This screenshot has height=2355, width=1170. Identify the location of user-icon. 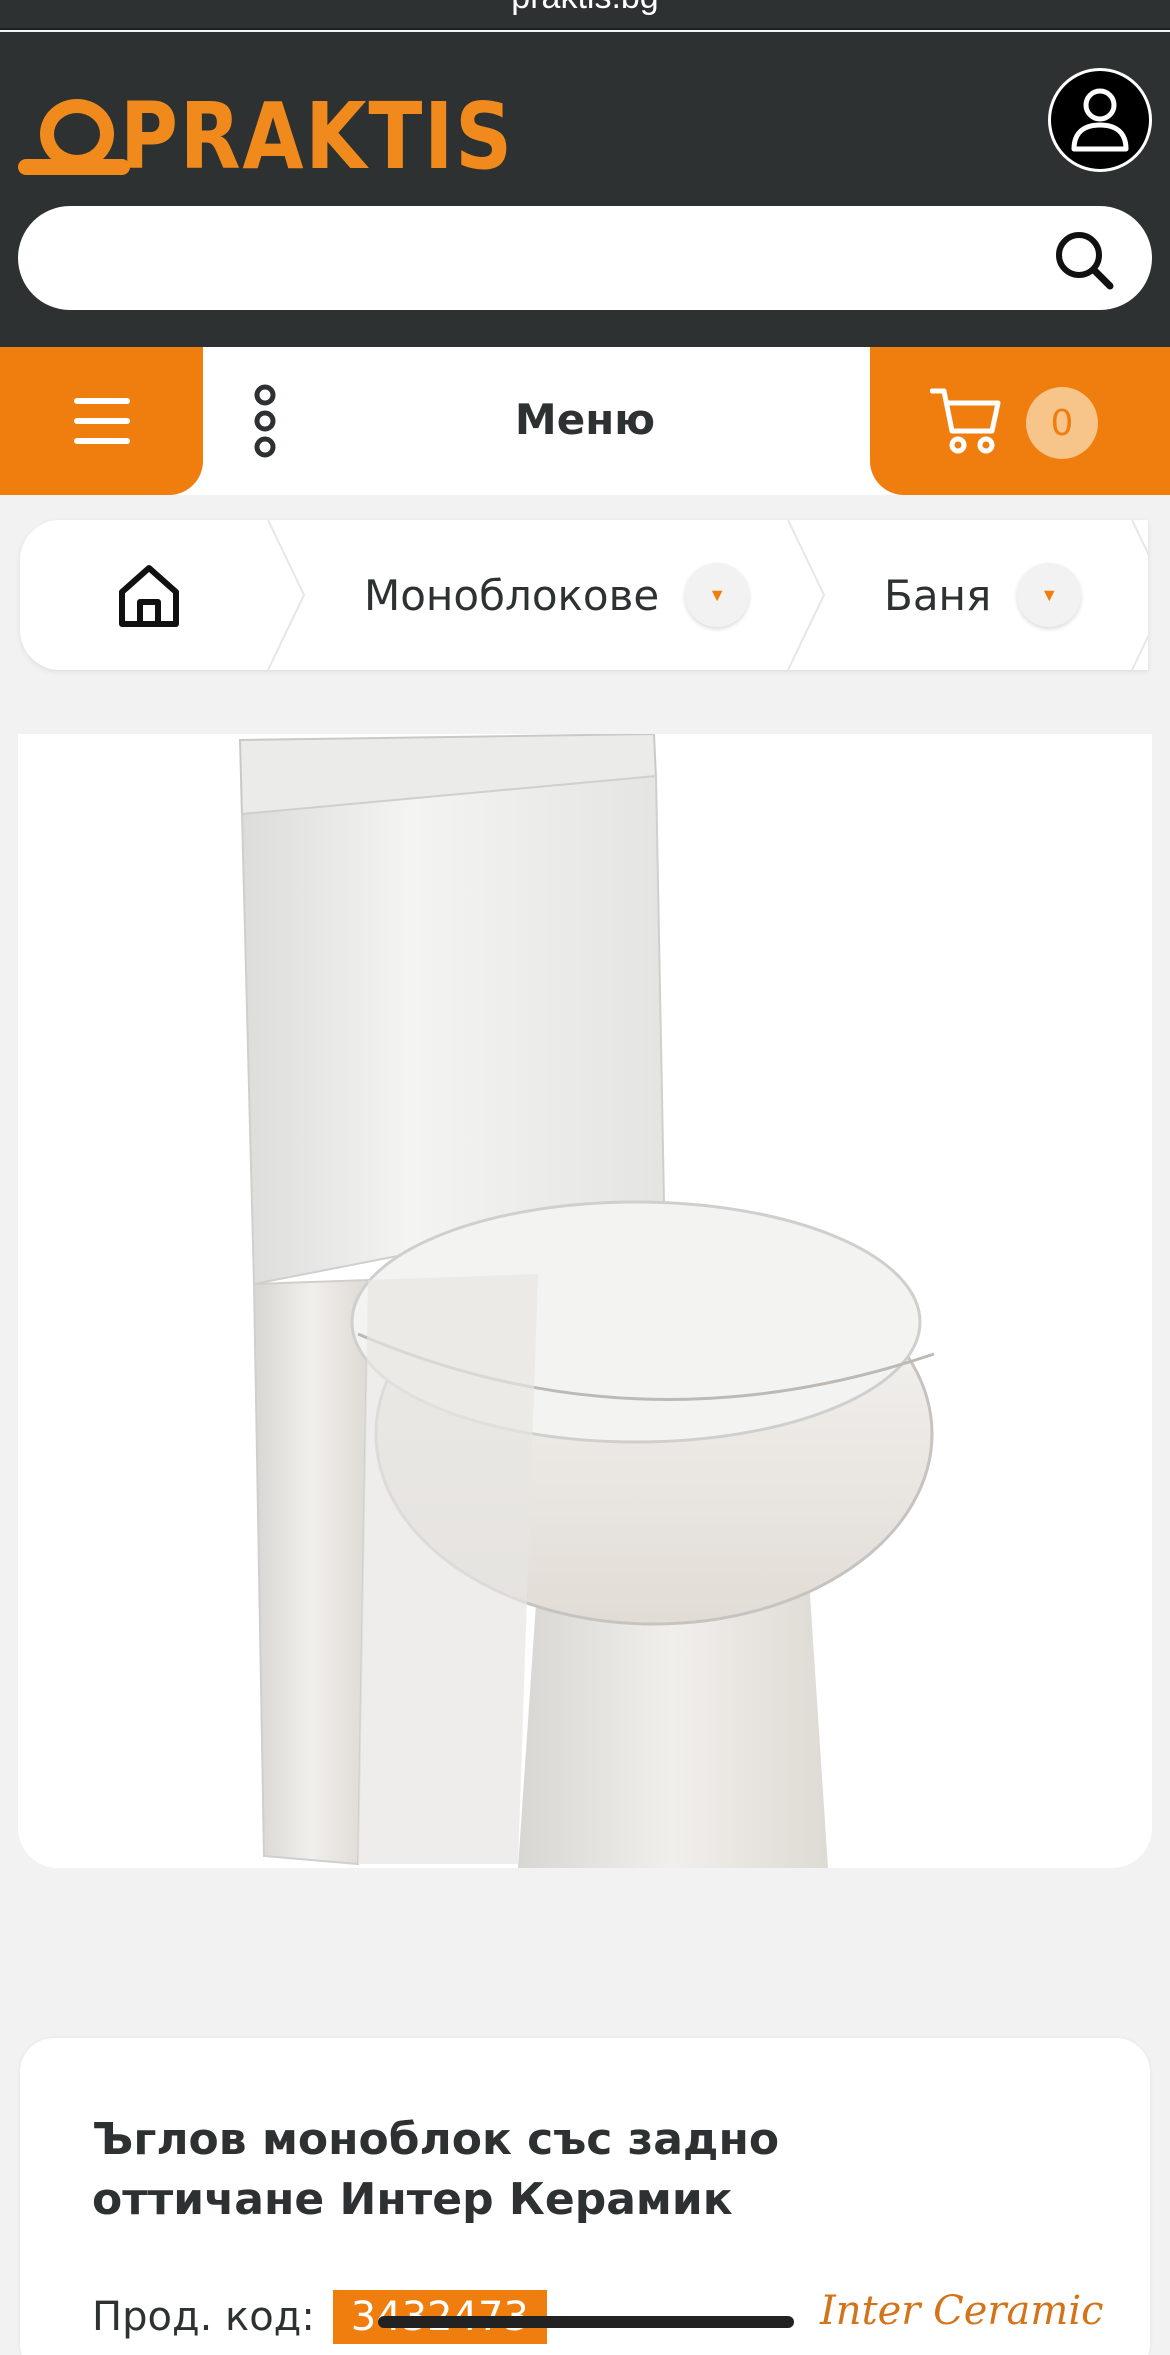
(1100, 120).